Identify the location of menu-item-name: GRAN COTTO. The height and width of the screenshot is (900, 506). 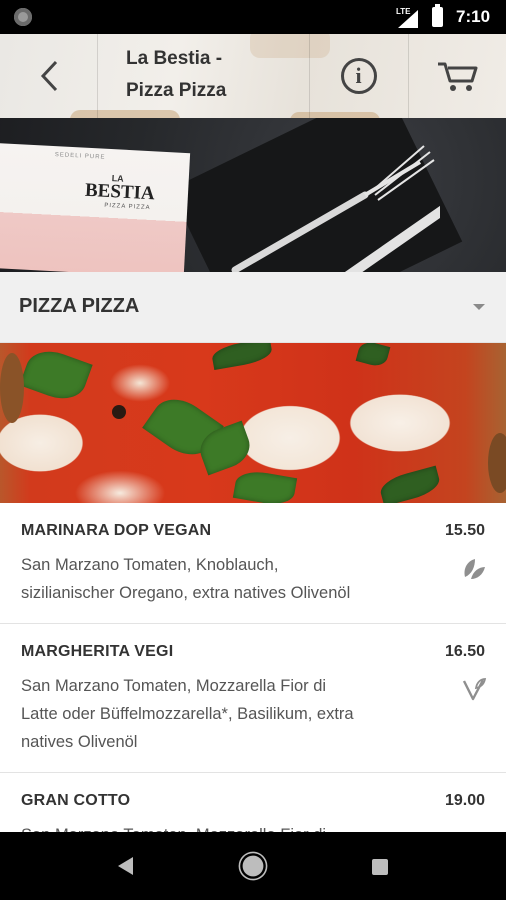
(76, 800).